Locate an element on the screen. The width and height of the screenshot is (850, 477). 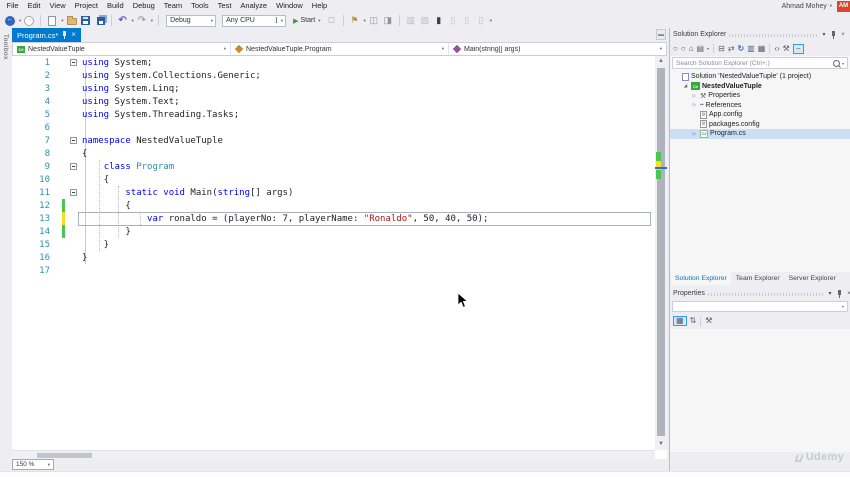
undo-button: ↶ is located at coordinates (123, 20).